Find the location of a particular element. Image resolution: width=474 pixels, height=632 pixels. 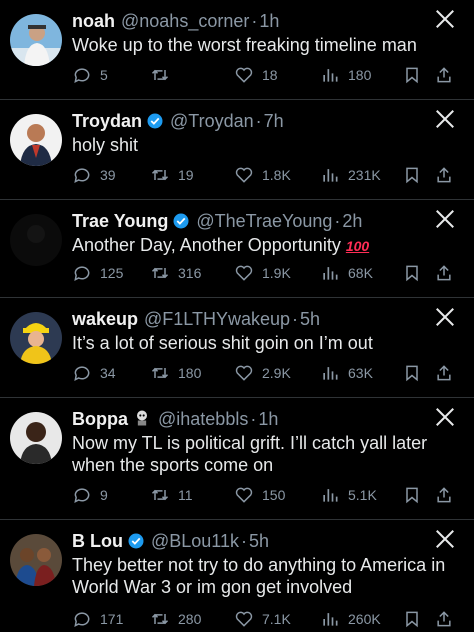

like-button: 1.8K is located at coordinates (262, 175).